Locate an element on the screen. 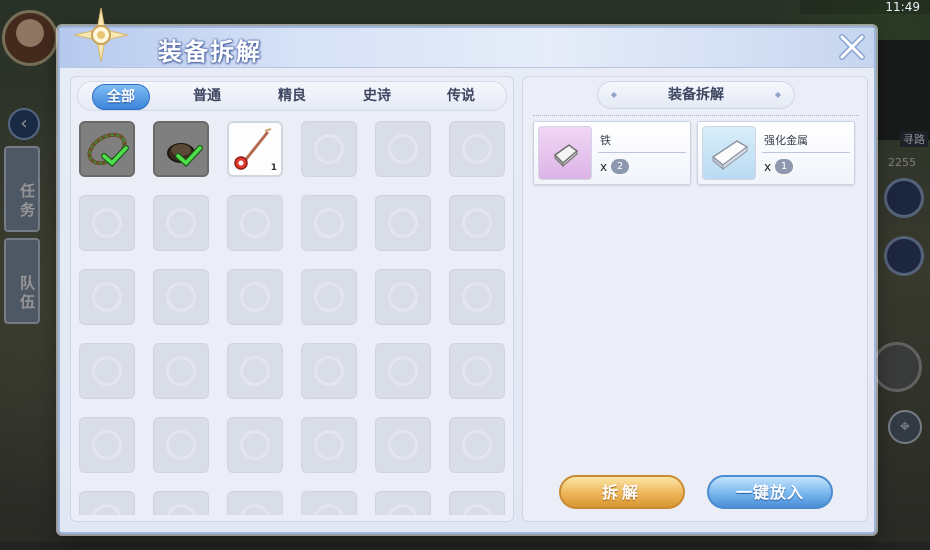  material-card-reinforced-metal: 强化金属 x 1 is located at coordinates (776, 153).